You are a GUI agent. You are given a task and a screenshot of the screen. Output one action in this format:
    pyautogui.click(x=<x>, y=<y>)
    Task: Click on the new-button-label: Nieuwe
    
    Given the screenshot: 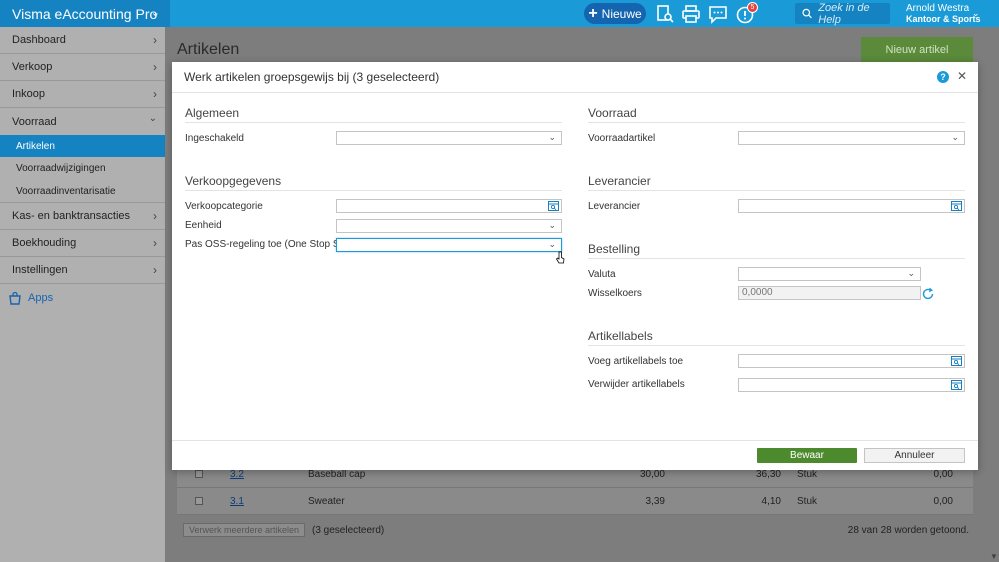 What is the action you would take?
    pyautogui.click(x=621, y=13)
    